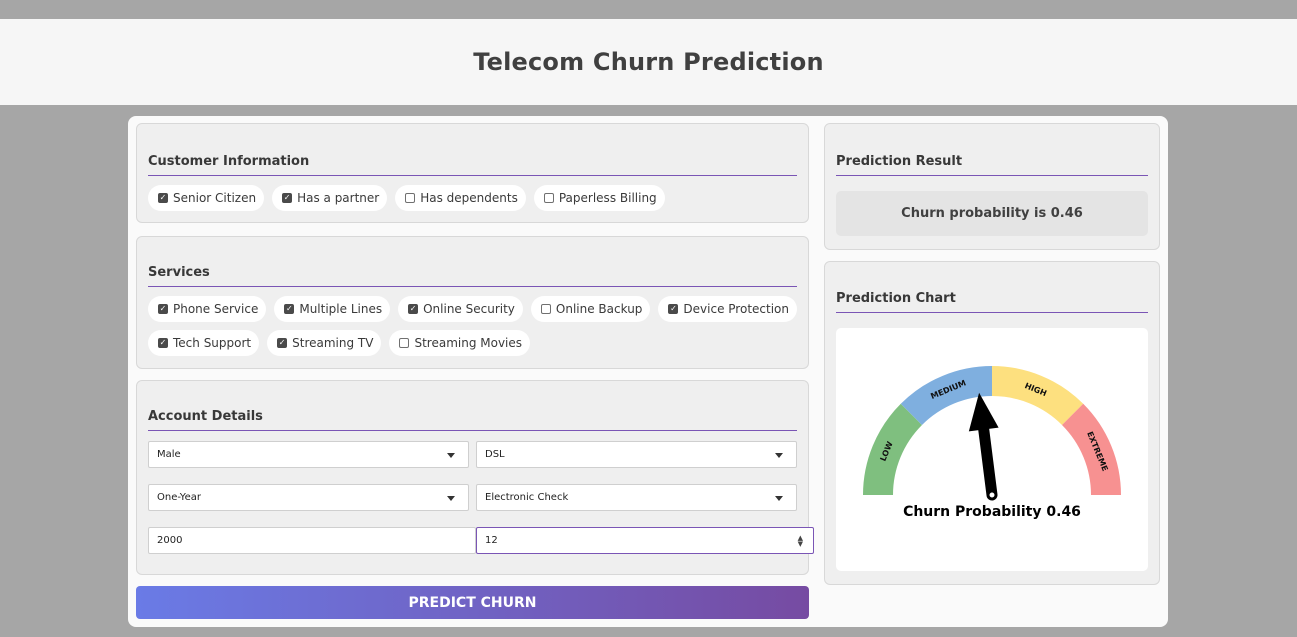 This screenshot has width=1297, height=637. I want to click on checkbox-label: Streaming Movies, so click(468, 343).